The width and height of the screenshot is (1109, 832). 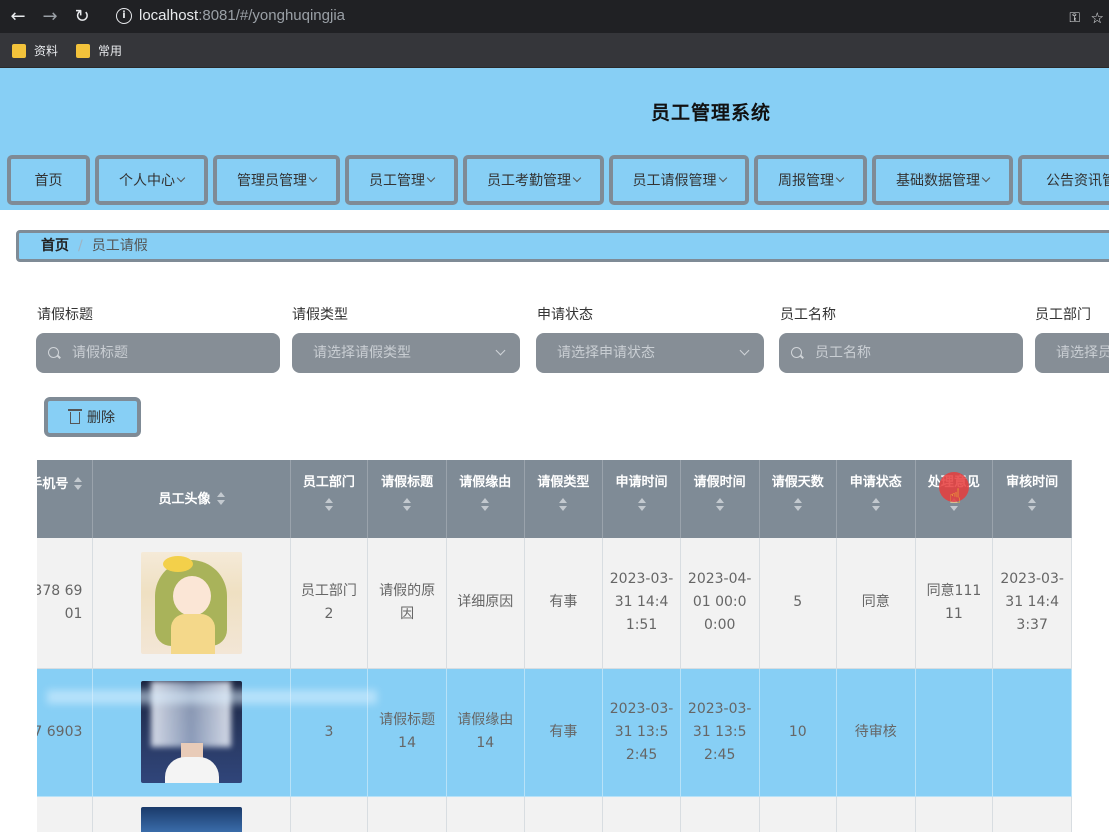 I want to click on menu-item-employee: 员工管理, so click(x=401, y=180).